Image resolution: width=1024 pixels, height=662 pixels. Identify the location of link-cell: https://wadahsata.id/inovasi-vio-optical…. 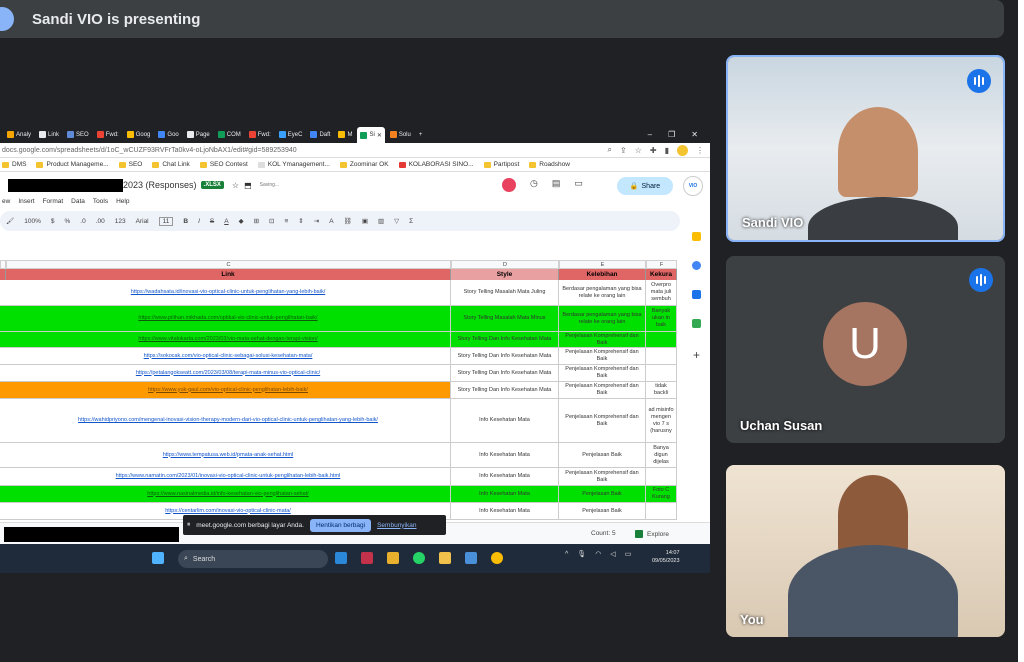
(228, 292).